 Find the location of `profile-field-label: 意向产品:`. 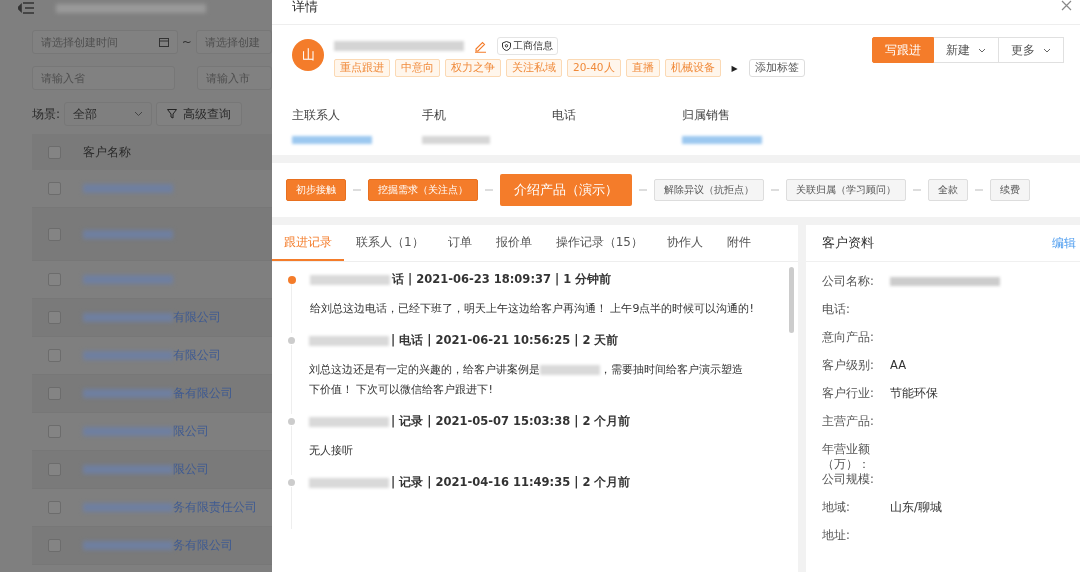

profile-field-label: 意向产品: is located at coordinates (848, 337).